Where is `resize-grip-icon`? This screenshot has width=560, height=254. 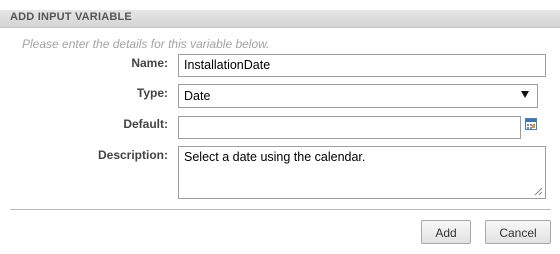 resize-grip-icon is located at coordinates (538, 191).